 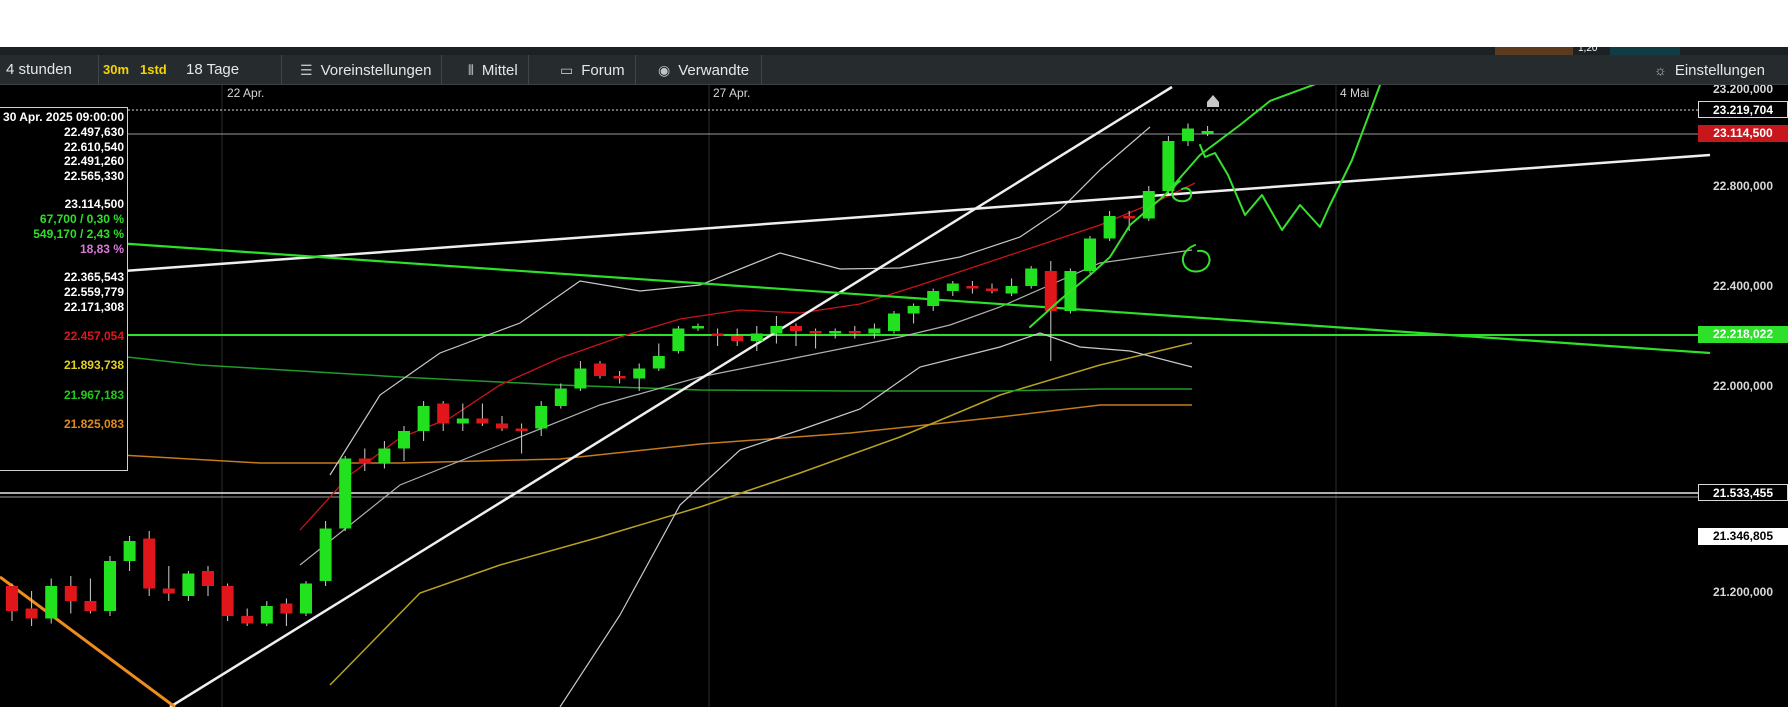 I want to click on range-label: 18 Tage, so click(x=213, y=69).